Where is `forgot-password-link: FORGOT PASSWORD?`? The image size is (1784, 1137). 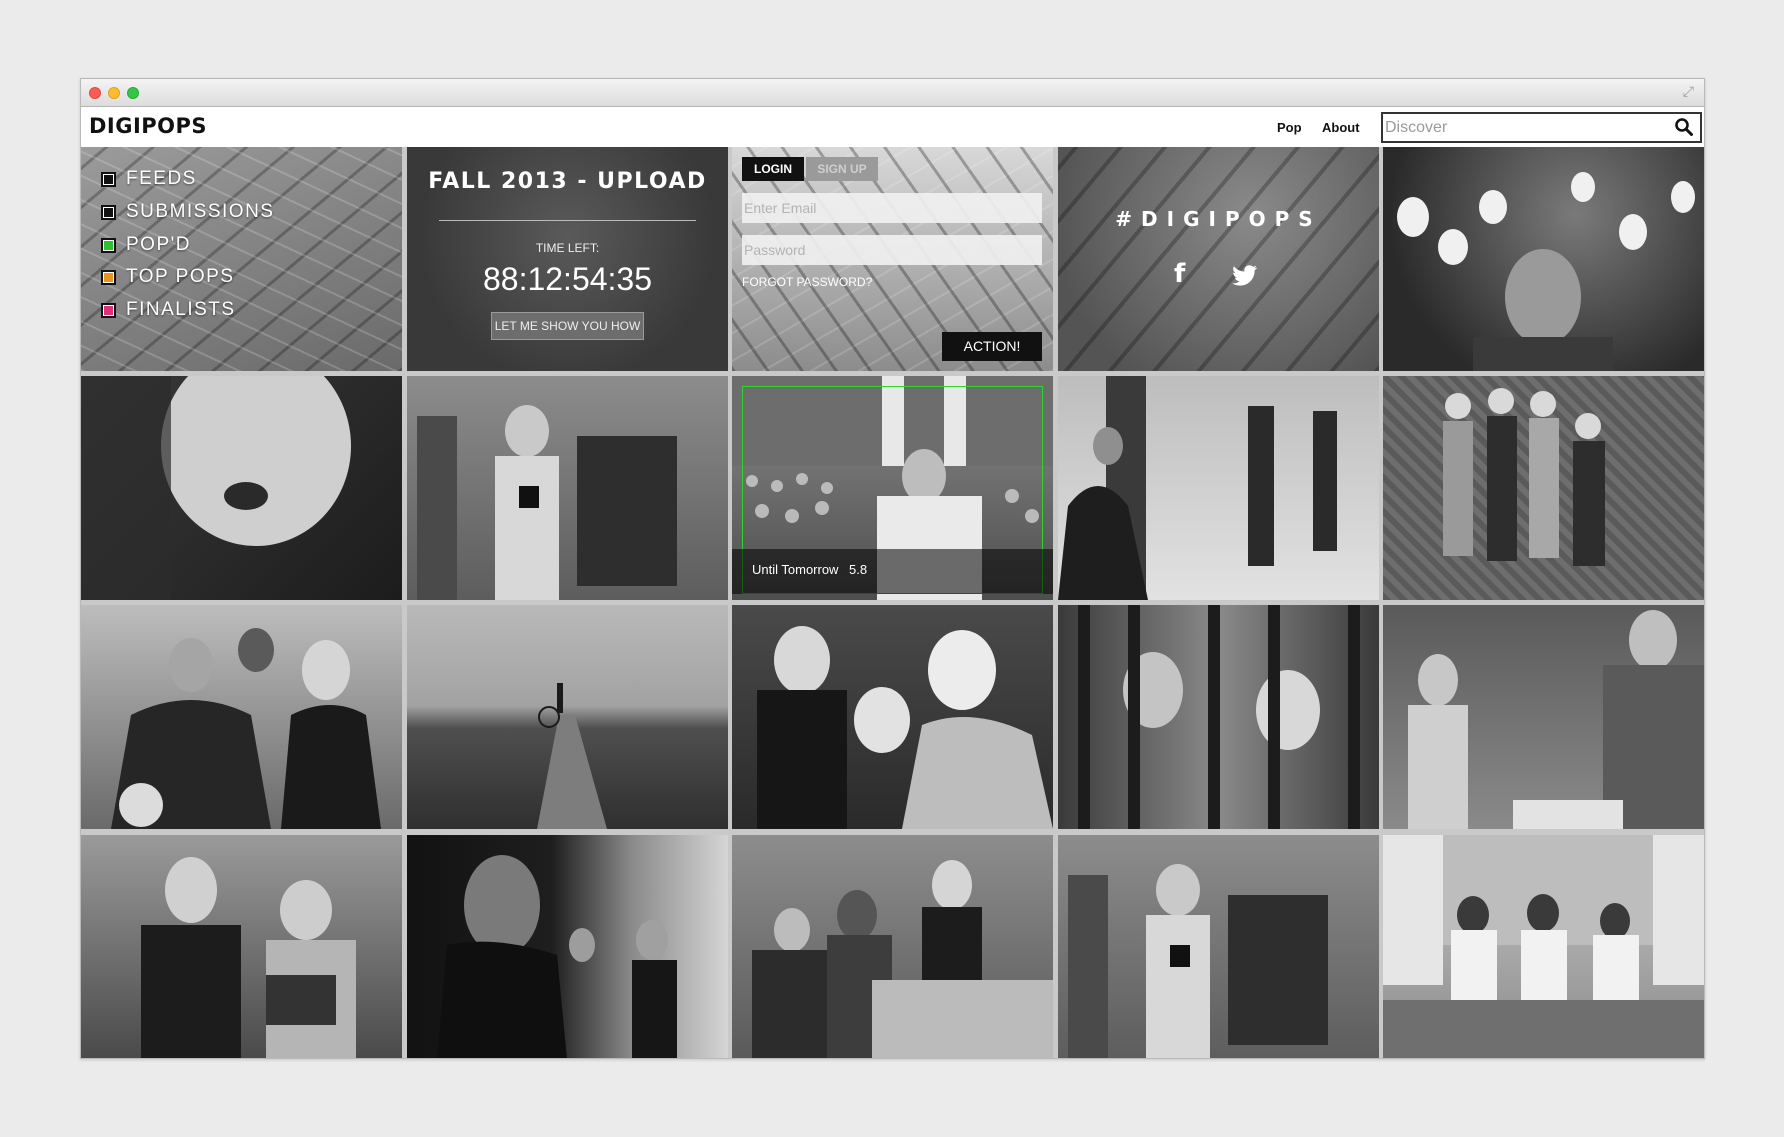 forgot-password-link: FORGOT PASSWORD? is located at coordinates (807, 282).